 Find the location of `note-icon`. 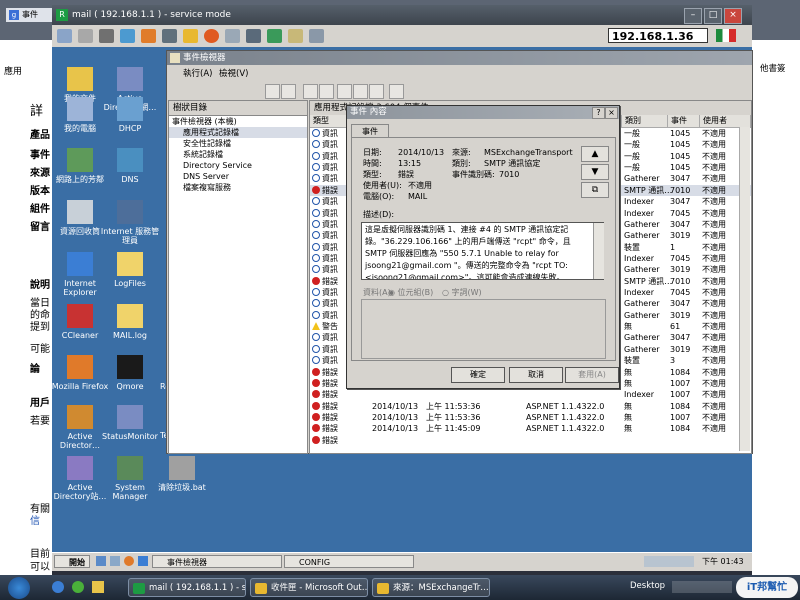

note-icon is located at coordinates (295, 36).